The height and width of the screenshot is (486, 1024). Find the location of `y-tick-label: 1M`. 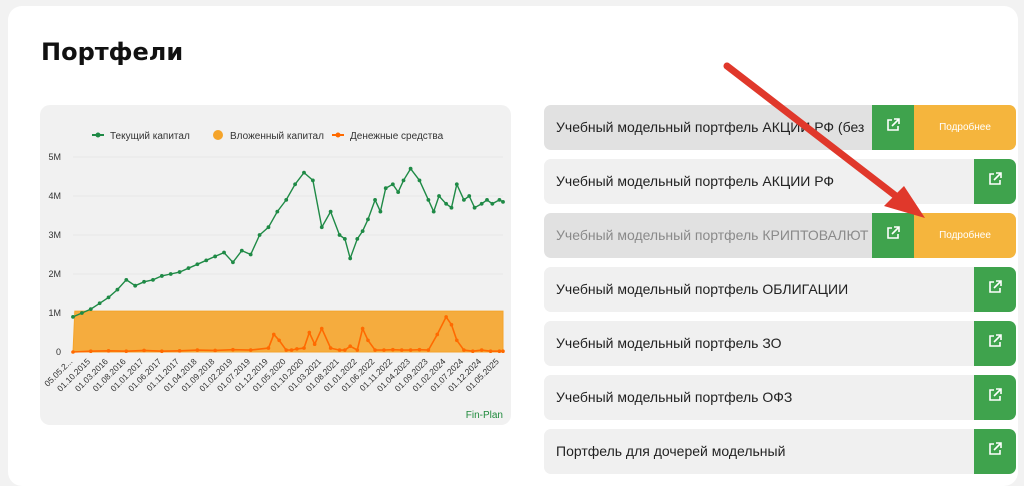

y-tick-label: 1M is located at coordinates (54, 313).